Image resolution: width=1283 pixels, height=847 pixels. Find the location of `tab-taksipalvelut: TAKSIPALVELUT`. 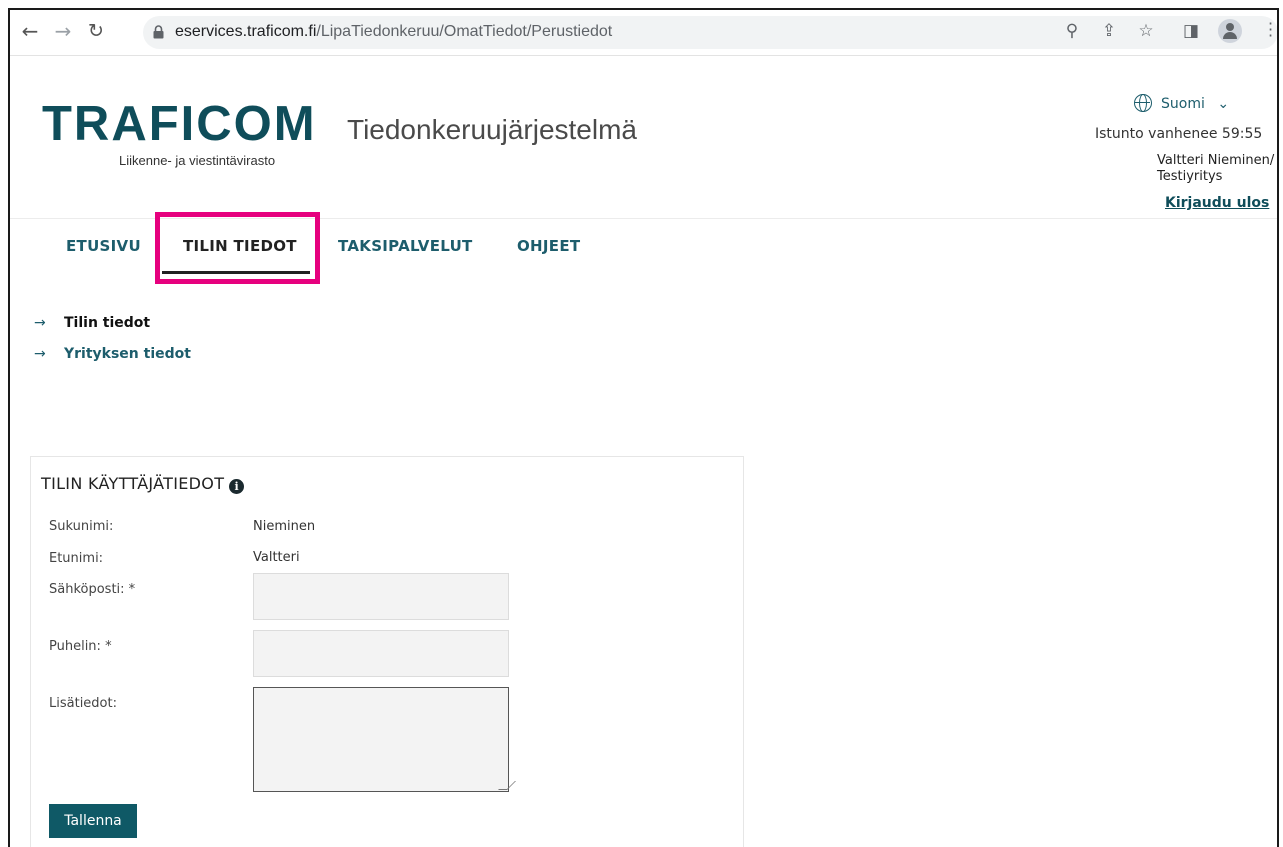

tab-taksipalvelut: TAKSIPALVELUT is located at coordinates (405, 246).